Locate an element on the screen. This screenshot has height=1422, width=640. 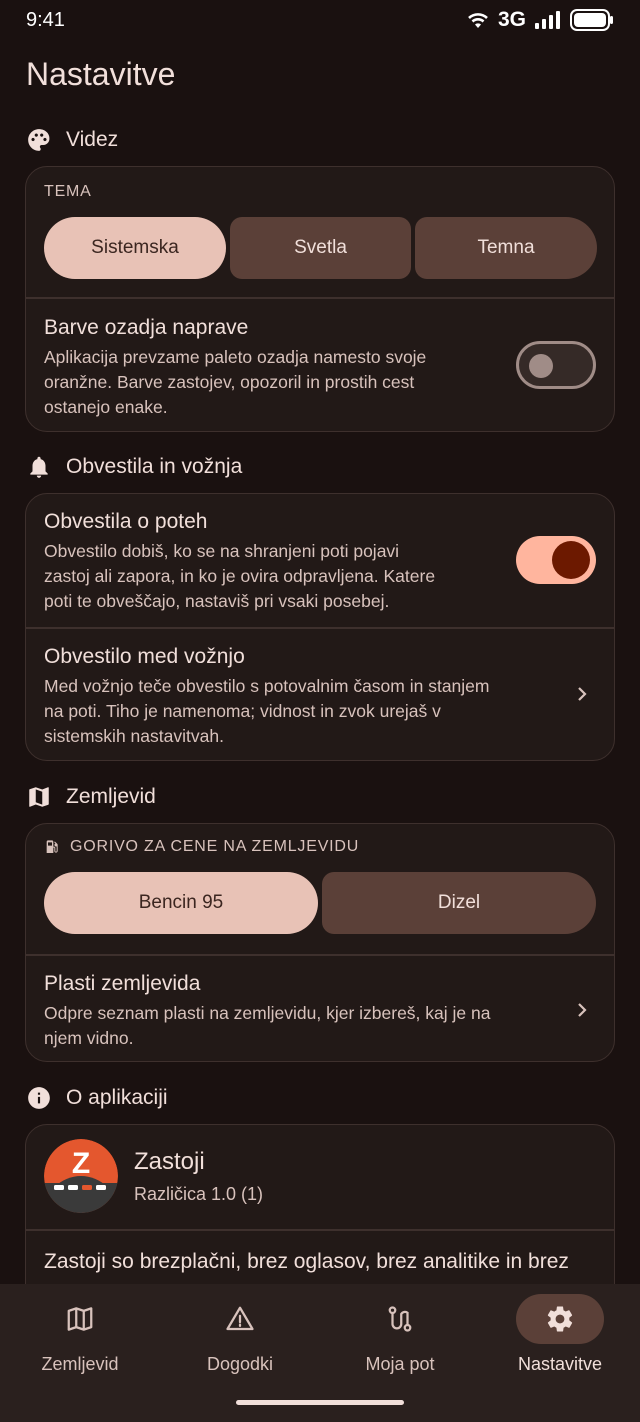
wifi-icon is located at coordinates (478, 20).